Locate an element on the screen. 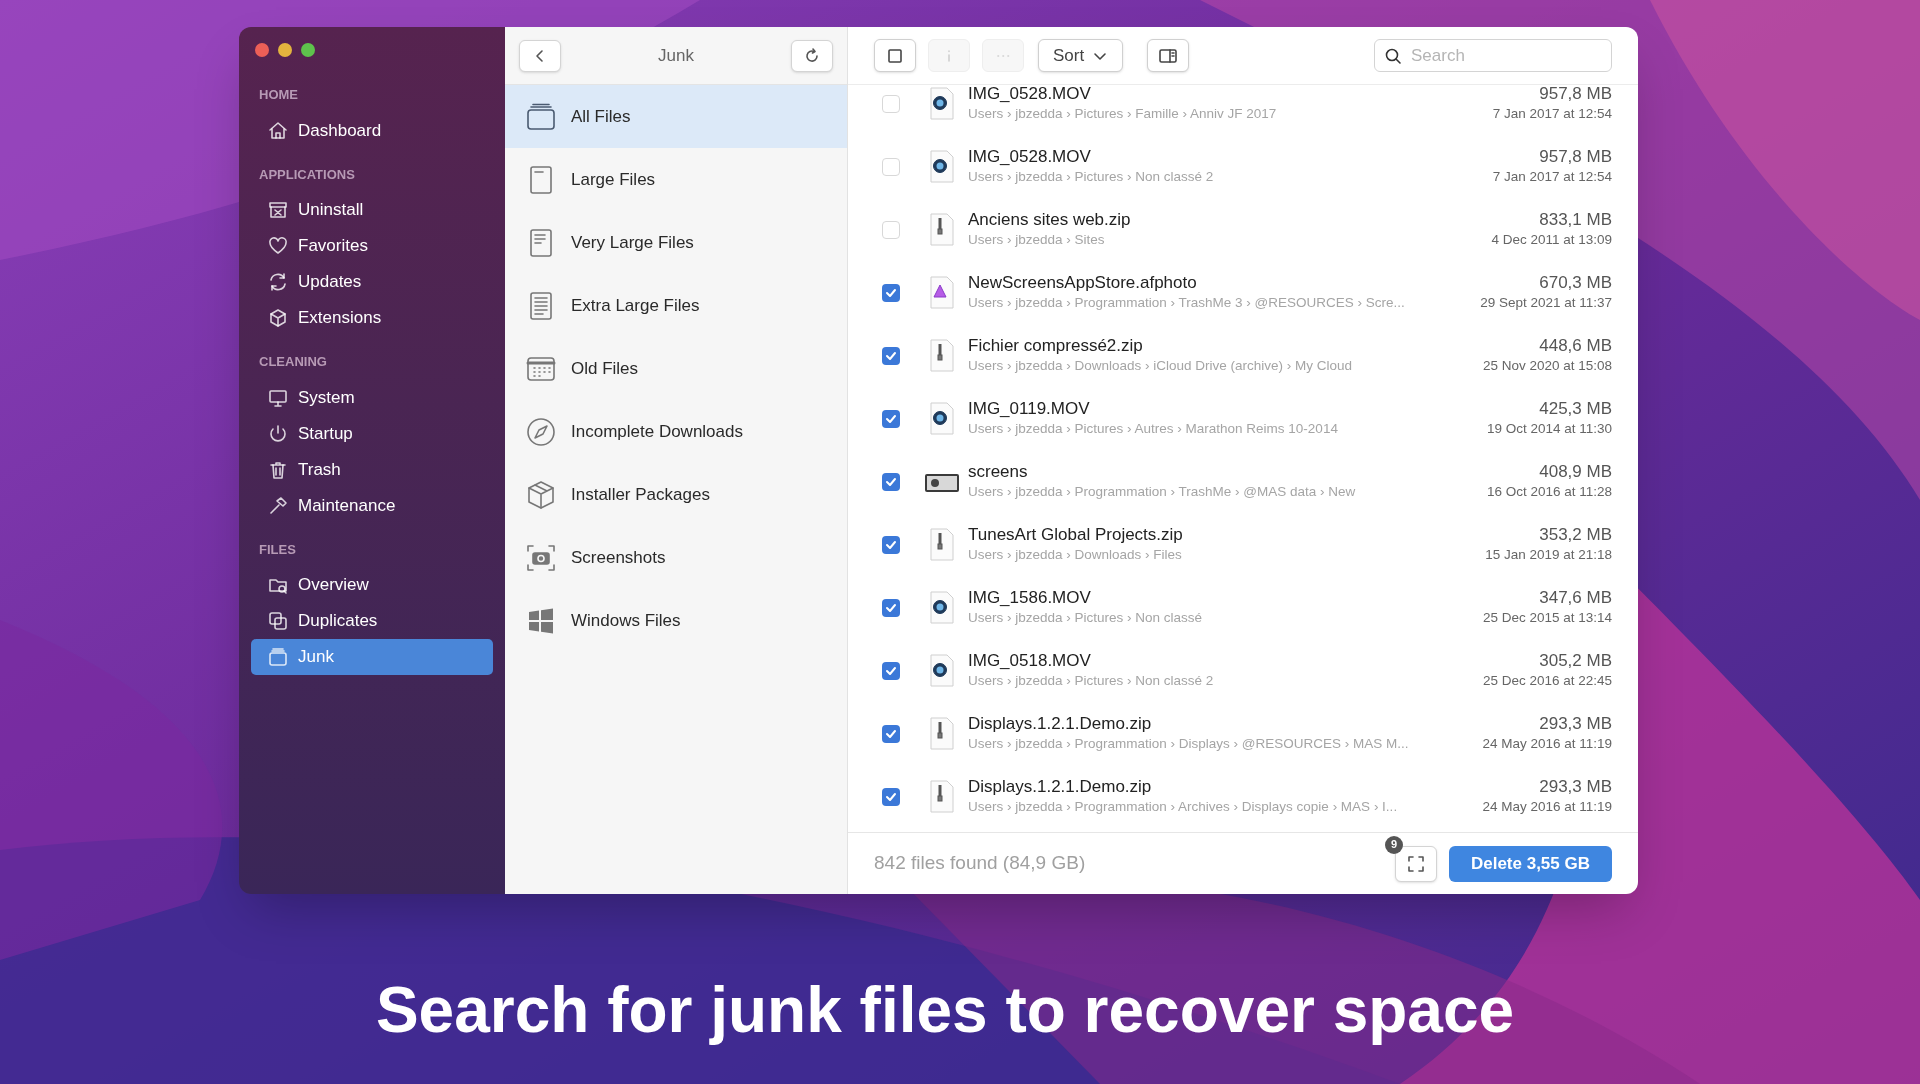 This screenshot has width=1920, height=1084. file-date: 16 Oct 2016 at 11:28 is located at coordinates (1549, 492).